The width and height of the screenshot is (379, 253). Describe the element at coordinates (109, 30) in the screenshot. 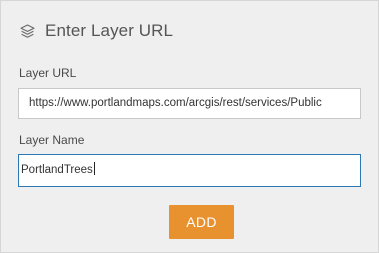

I see `panel-title: Enter Layer URL` at that location.